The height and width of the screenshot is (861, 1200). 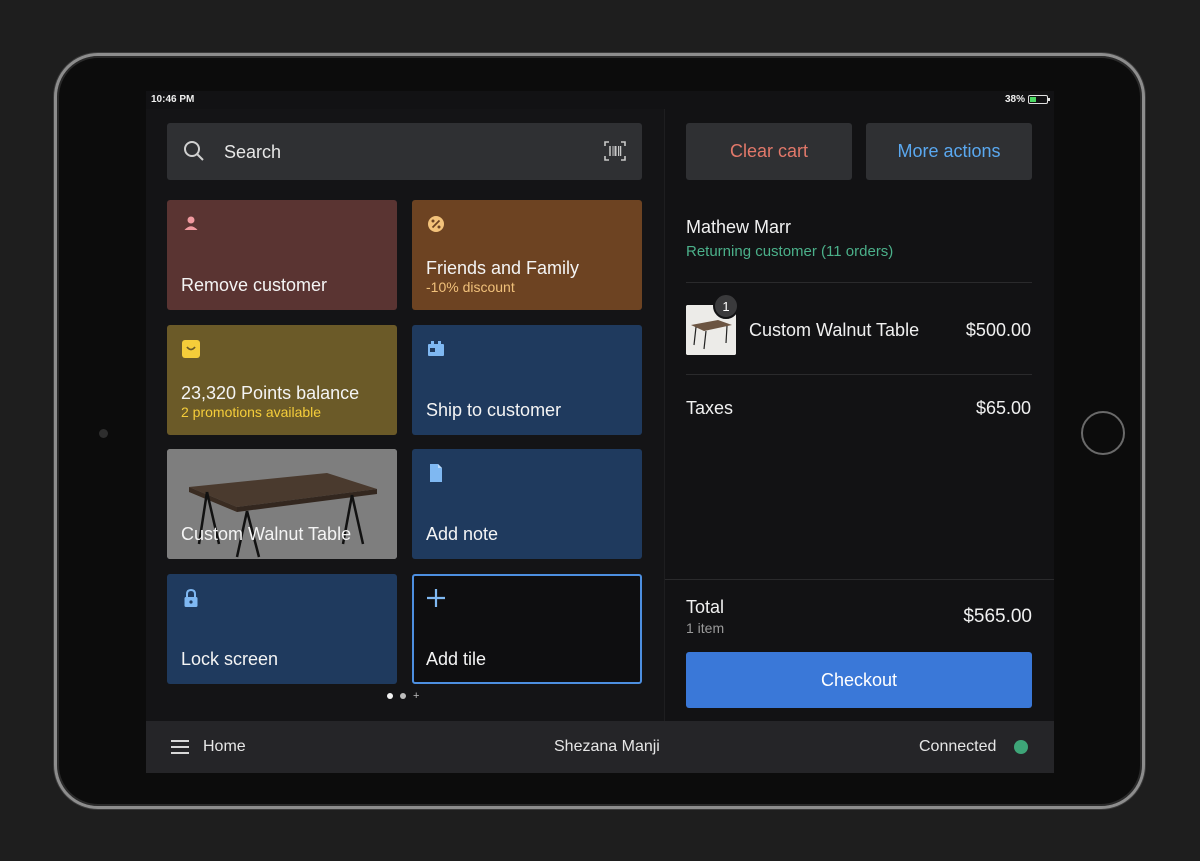 I want to click on search-icon, so click(x=194, y=151).